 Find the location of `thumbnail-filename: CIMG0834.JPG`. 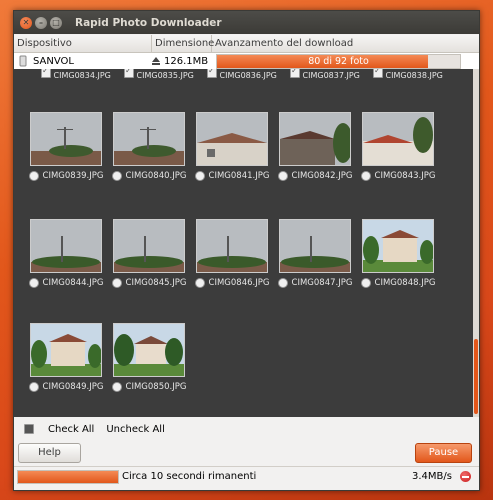

thumbnail-filename: CIMG0834.JPG is located at coordinates (82, 75).